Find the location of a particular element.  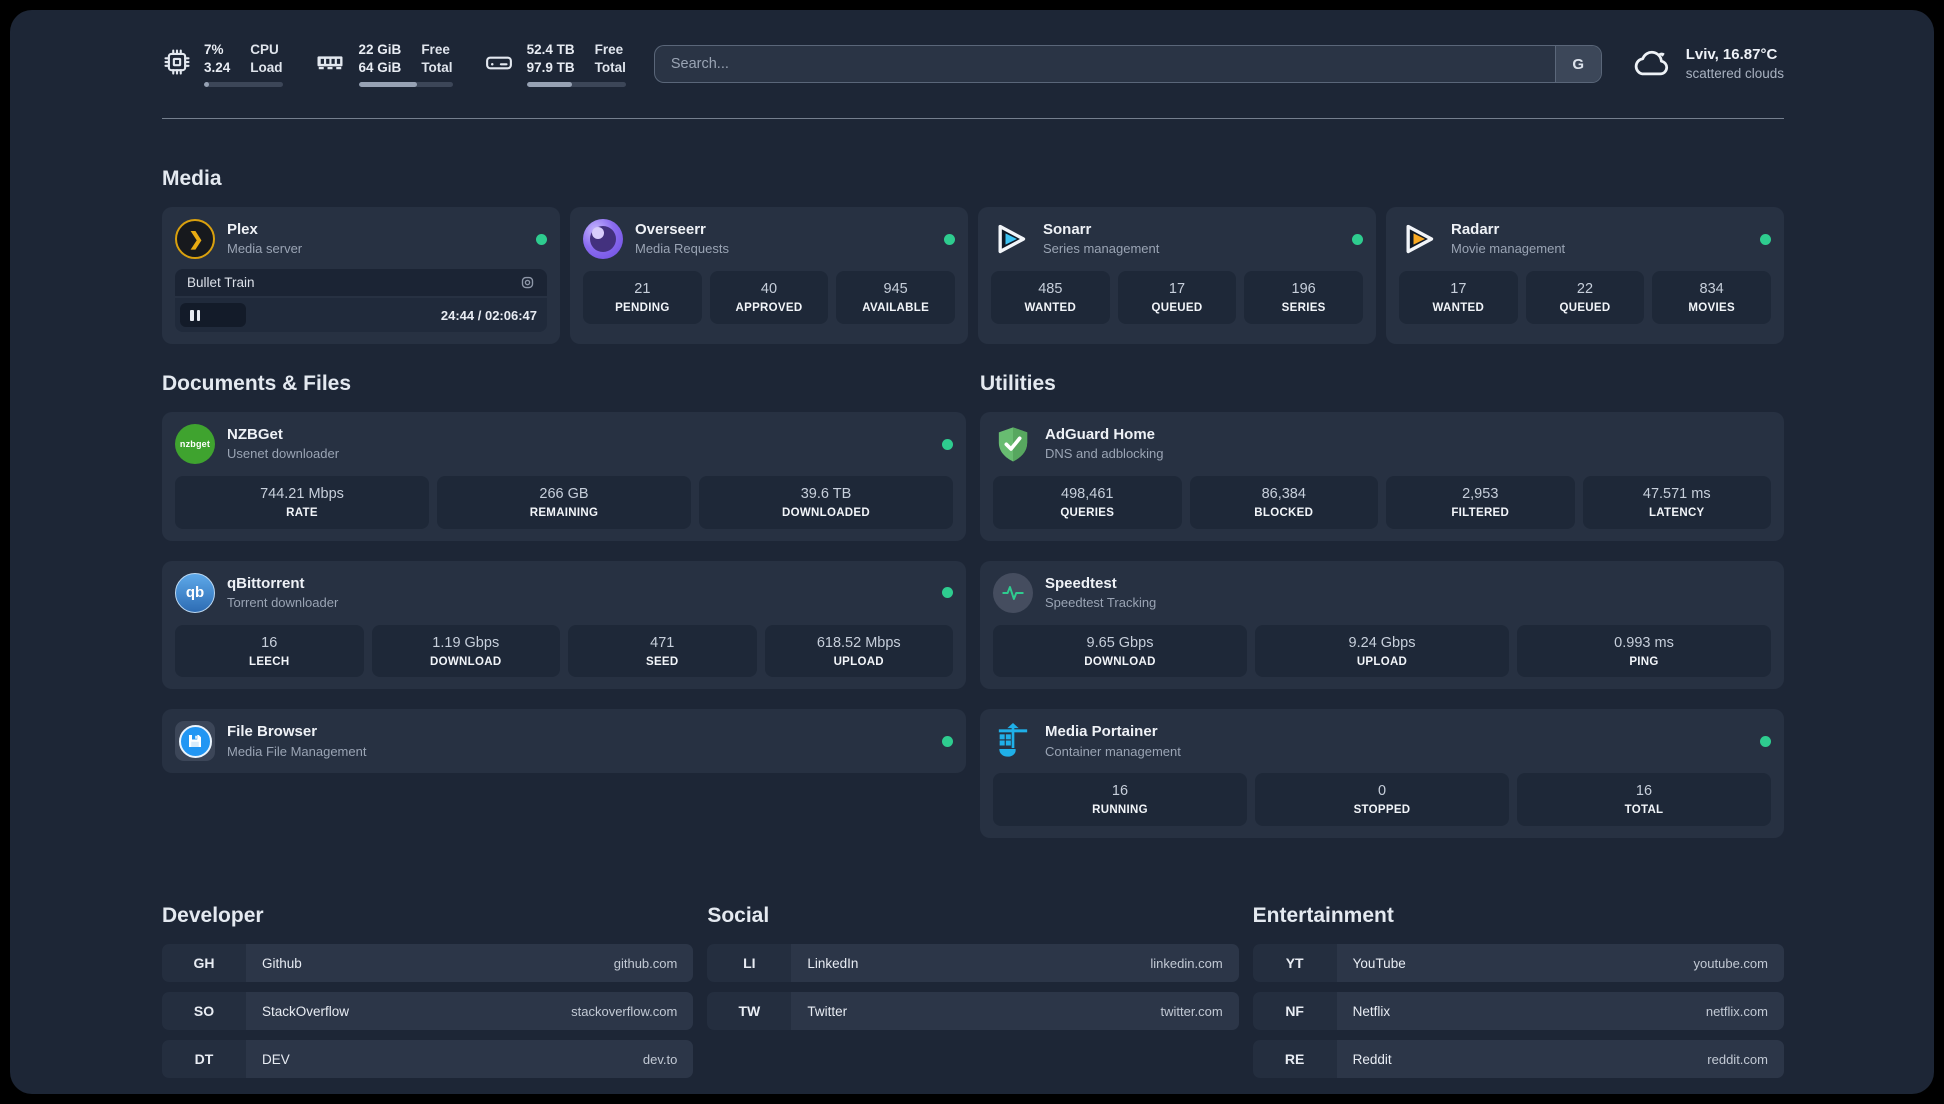

filebrowser-icon is located at coordinates (195, 741).